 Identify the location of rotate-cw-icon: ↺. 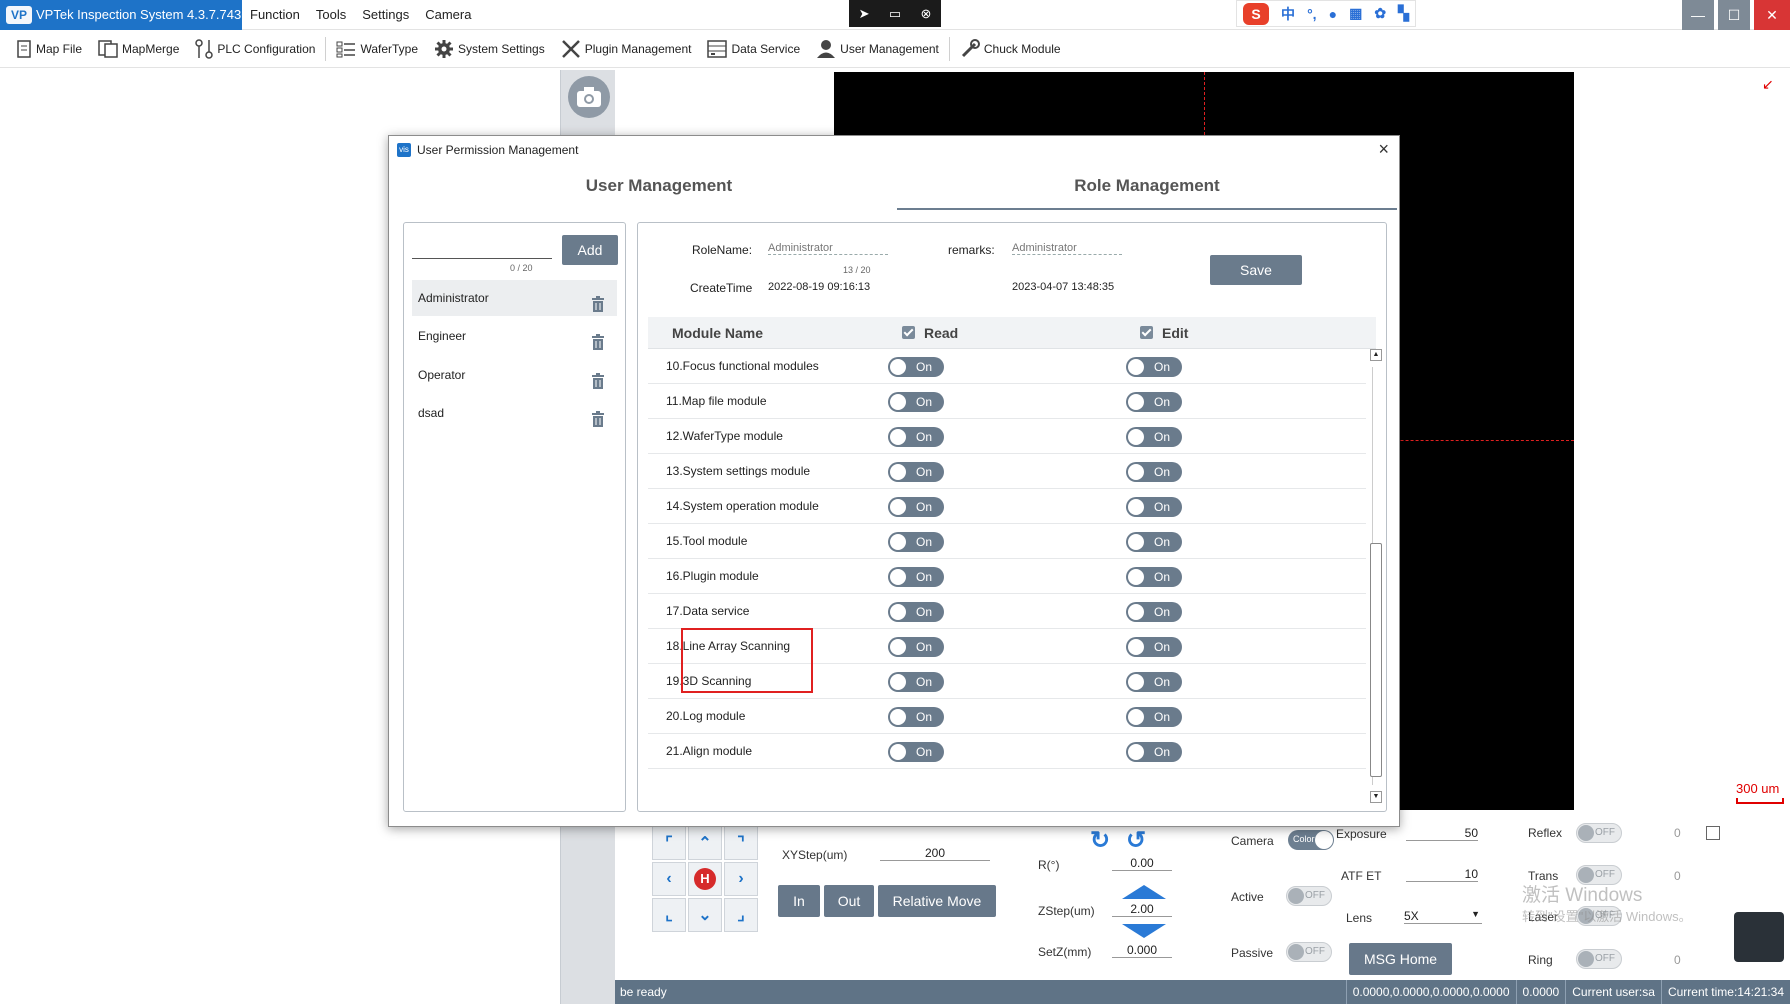
(1136, 840).